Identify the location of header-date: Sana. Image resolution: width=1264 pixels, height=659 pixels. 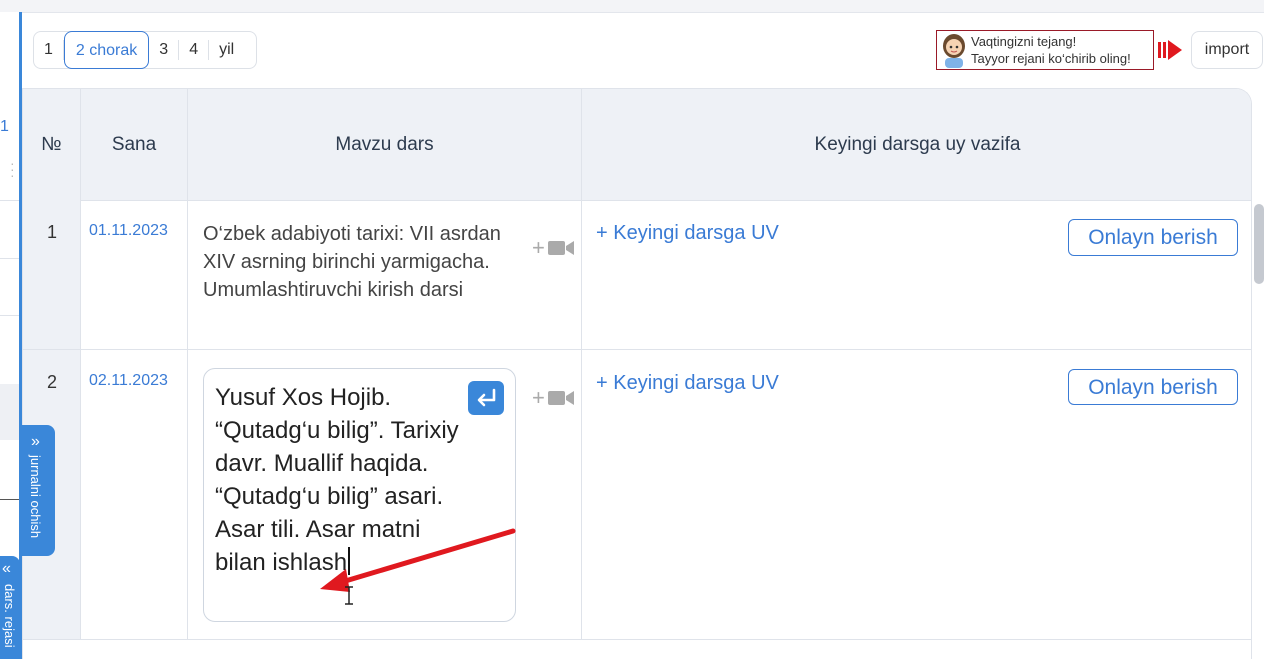
(134, 144).